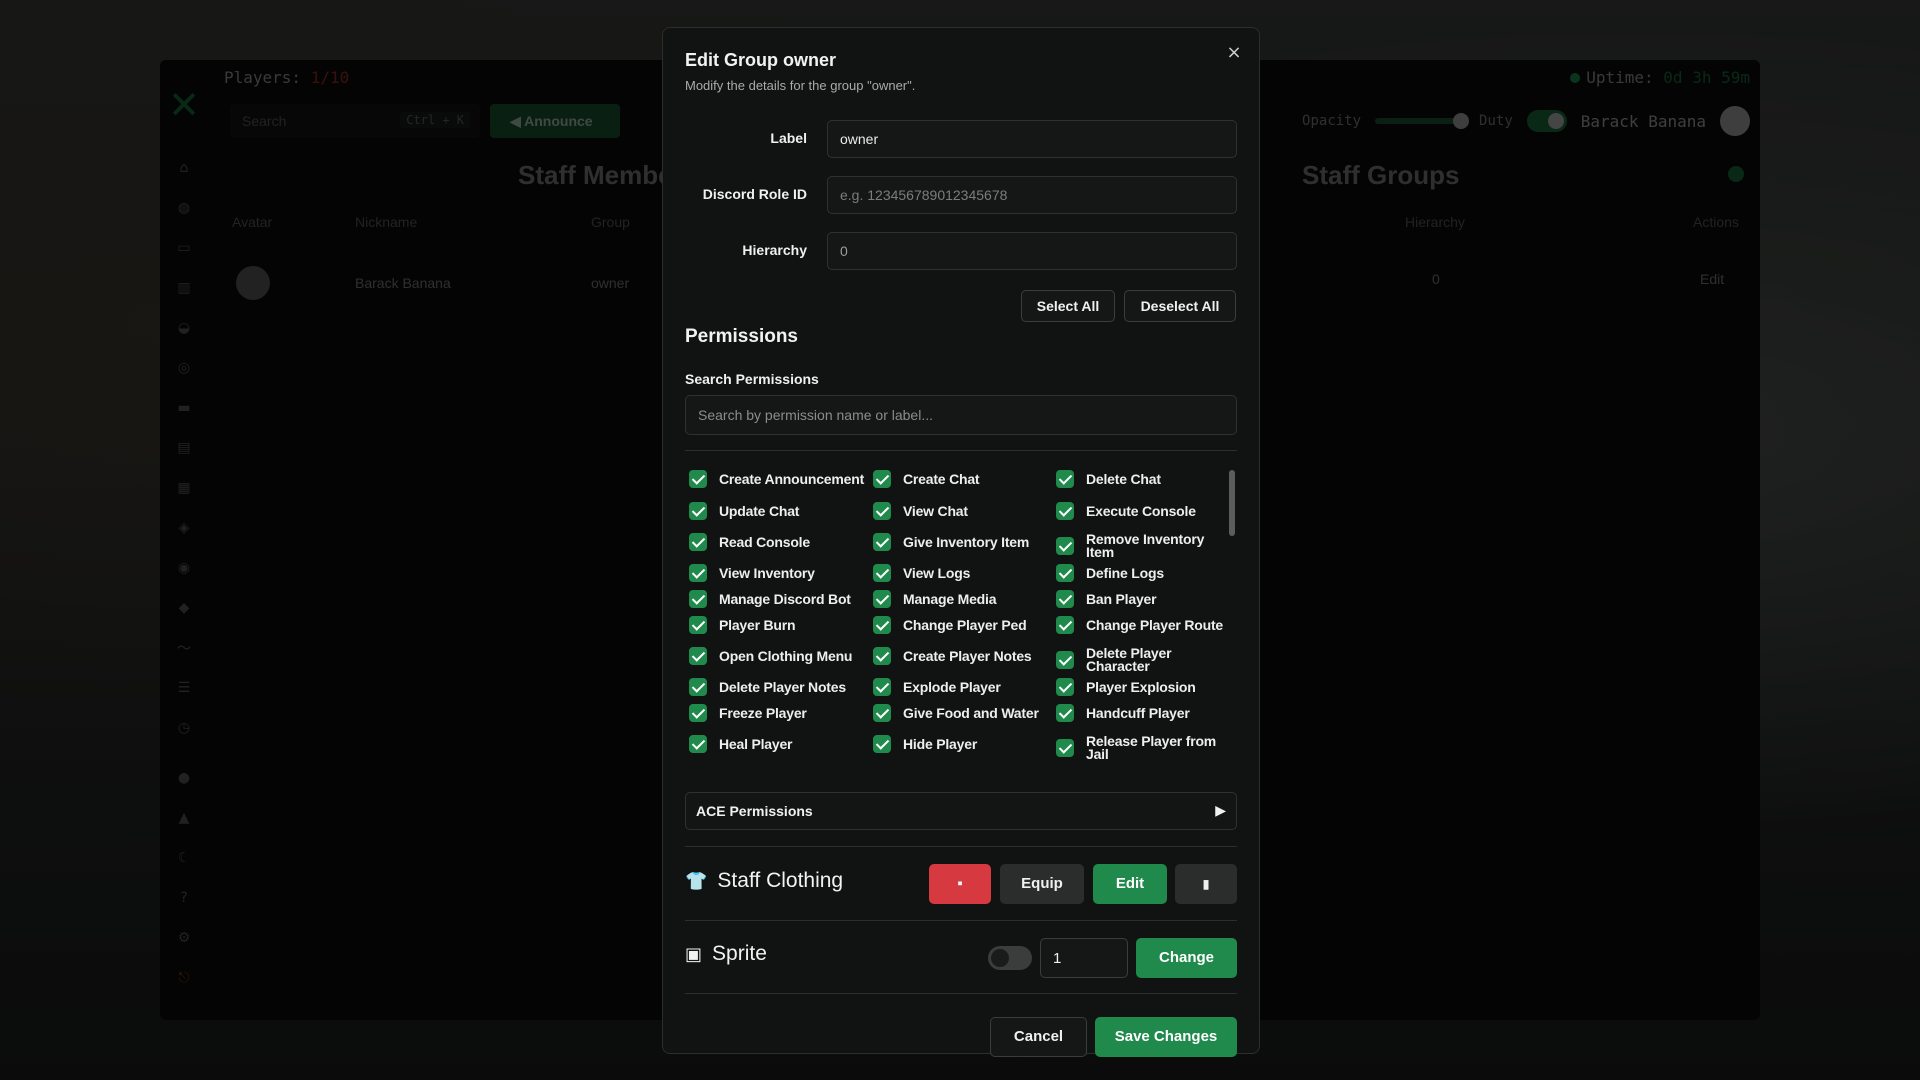 This screenshot has width=1920, height=1080. I want to click on sprite-toggle, so click(1010, 958).